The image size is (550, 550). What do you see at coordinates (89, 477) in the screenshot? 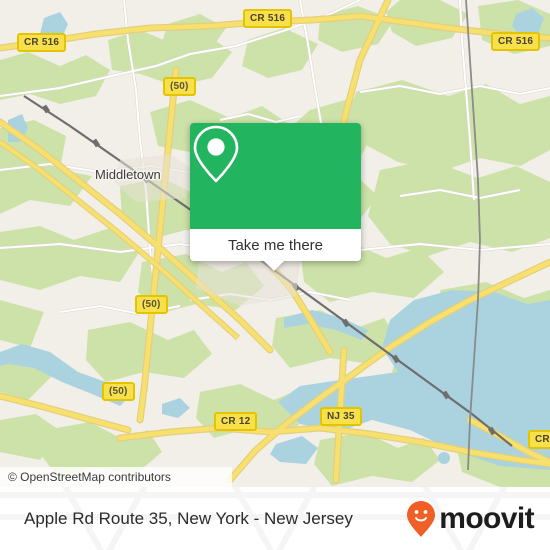
I see `osm-attribution-text: © OpenStreetMap contributors` at bounding box center [89, 477].